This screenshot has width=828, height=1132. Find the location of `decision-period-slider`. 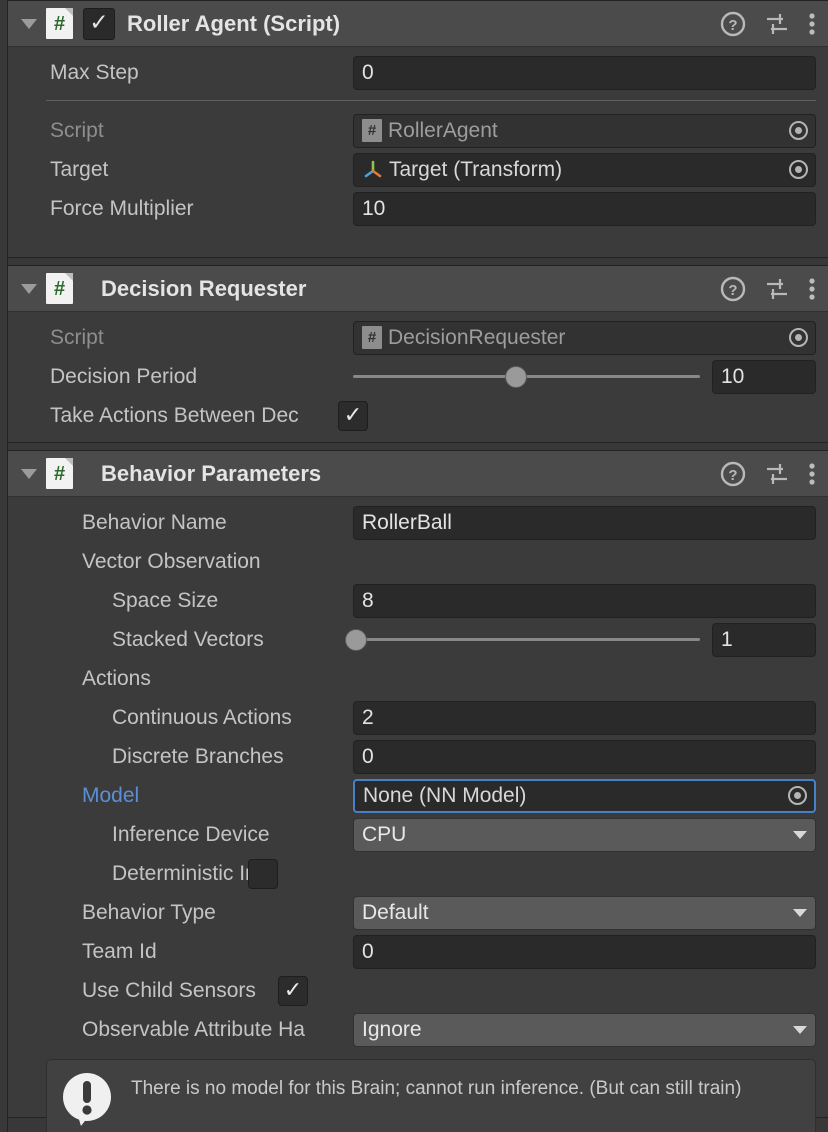

decision-period-slider is located at coordinates (526, 377).